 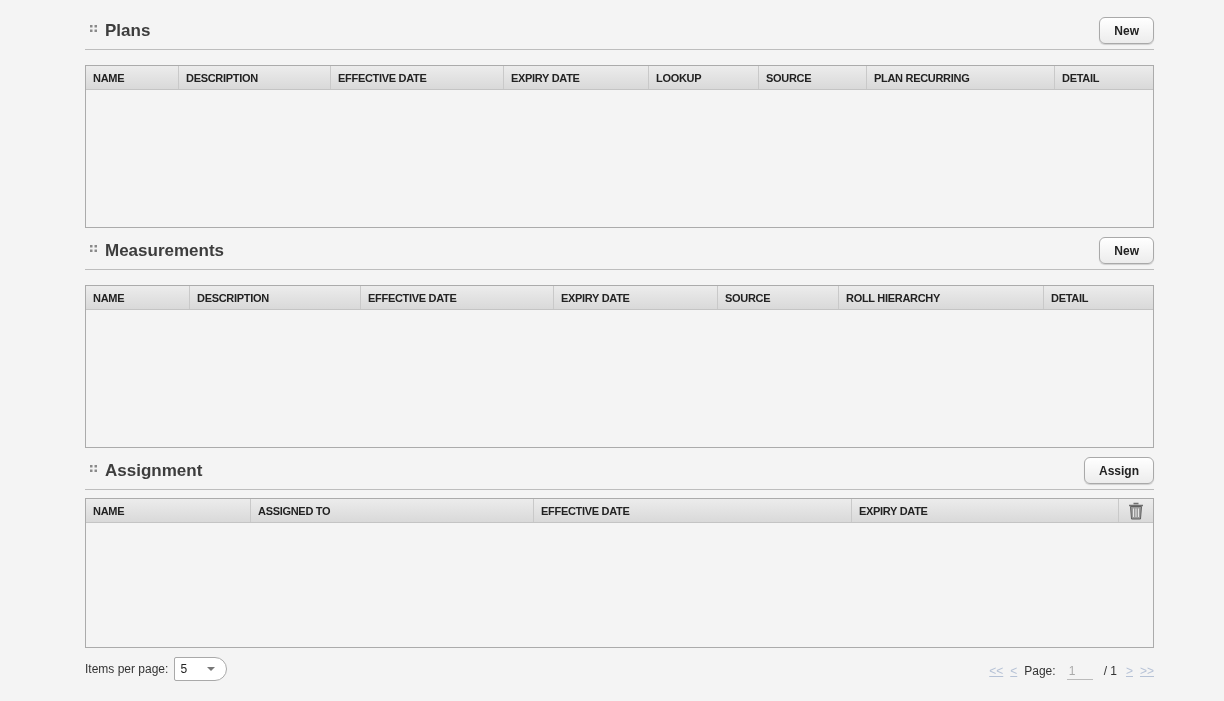 I want to click on items-per-page-label: Items per page:, so click(x=127, y=669).